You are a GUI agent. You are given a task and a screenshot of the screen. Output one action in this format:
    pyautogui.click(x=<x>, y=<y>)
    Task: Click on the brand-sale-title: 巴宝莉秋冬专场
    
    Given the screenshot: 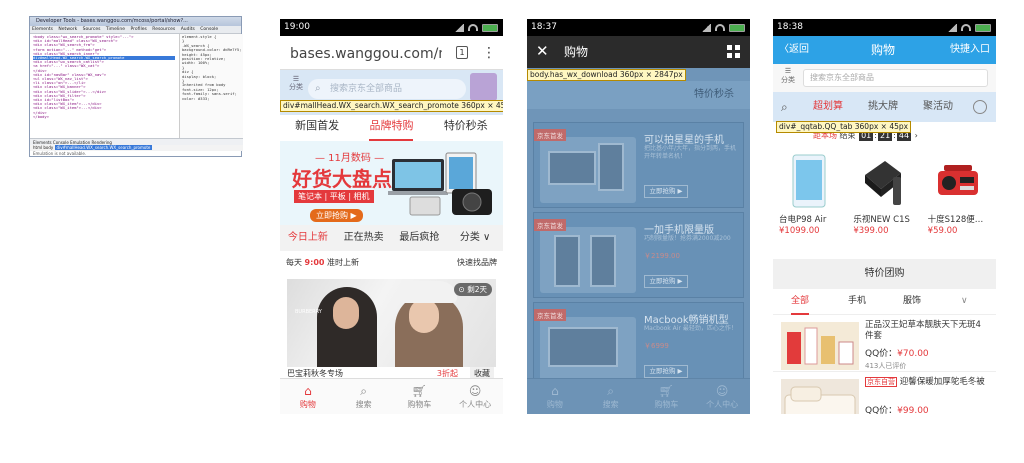 What is the action you would take?
    pyautogui.click(x=315, y=373)
    